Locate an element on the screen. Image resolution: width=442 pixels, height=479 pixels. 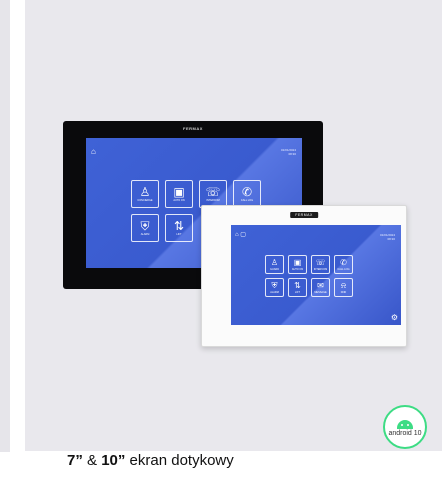
menu-tile: ✉ MESSAGE is located at coordinates (320, 287).